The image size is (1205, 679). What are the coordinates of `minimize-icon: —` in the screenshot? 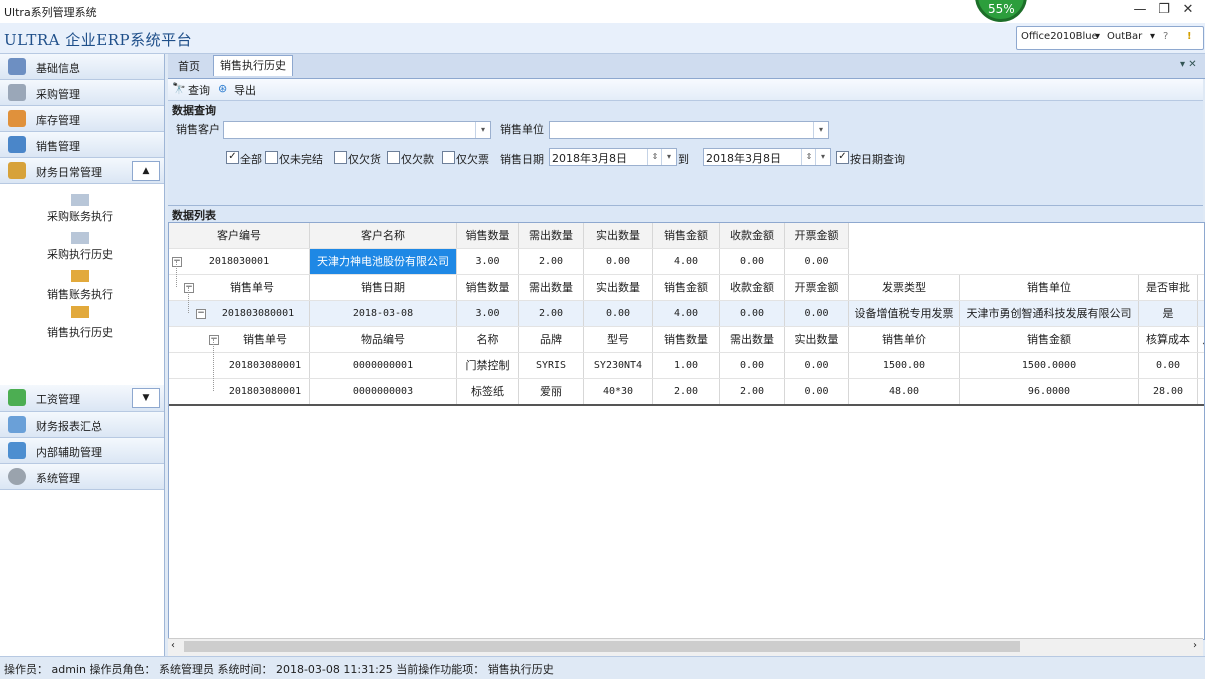 It's located at (1140, 11).